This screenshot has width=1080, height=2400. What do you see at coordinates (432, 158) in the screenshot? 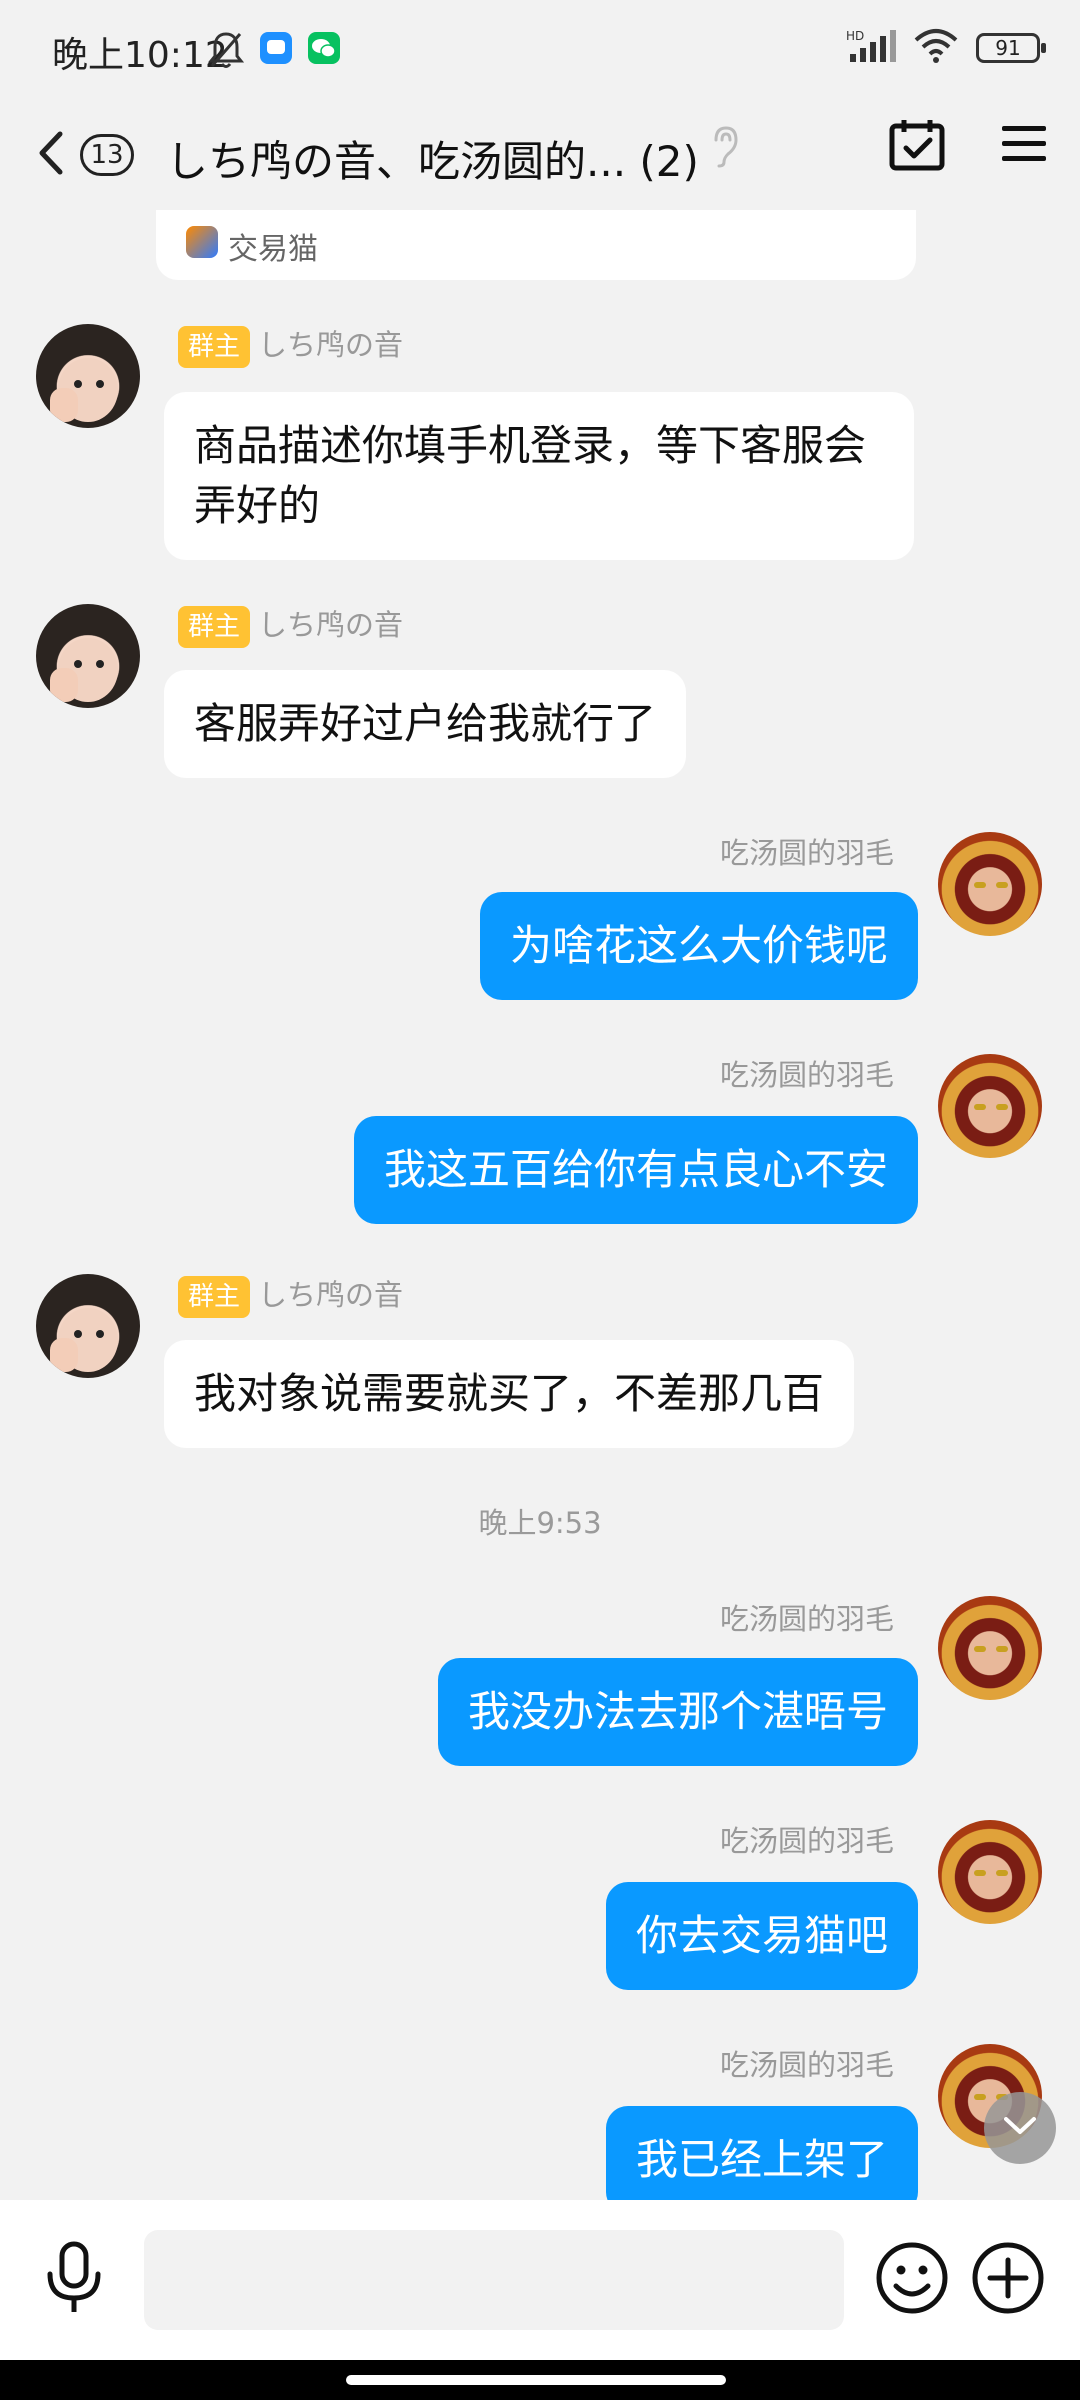
I see `chat-title: しち鸤の音、吃汤圆的... (2)` at bounding box center [432, 158].